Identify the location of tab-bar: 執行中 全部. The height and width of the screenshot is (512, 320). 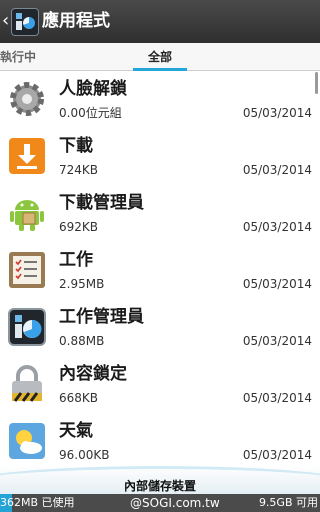
(160, 57).